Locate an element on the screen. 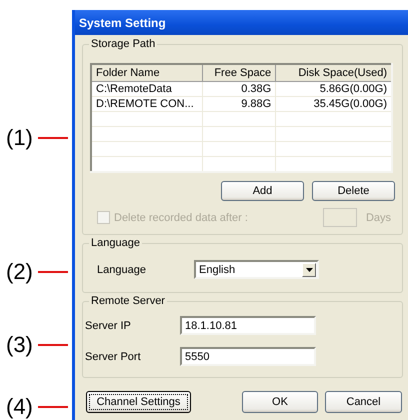  table-cell: 9.88G is located at coordinates (239, 104).